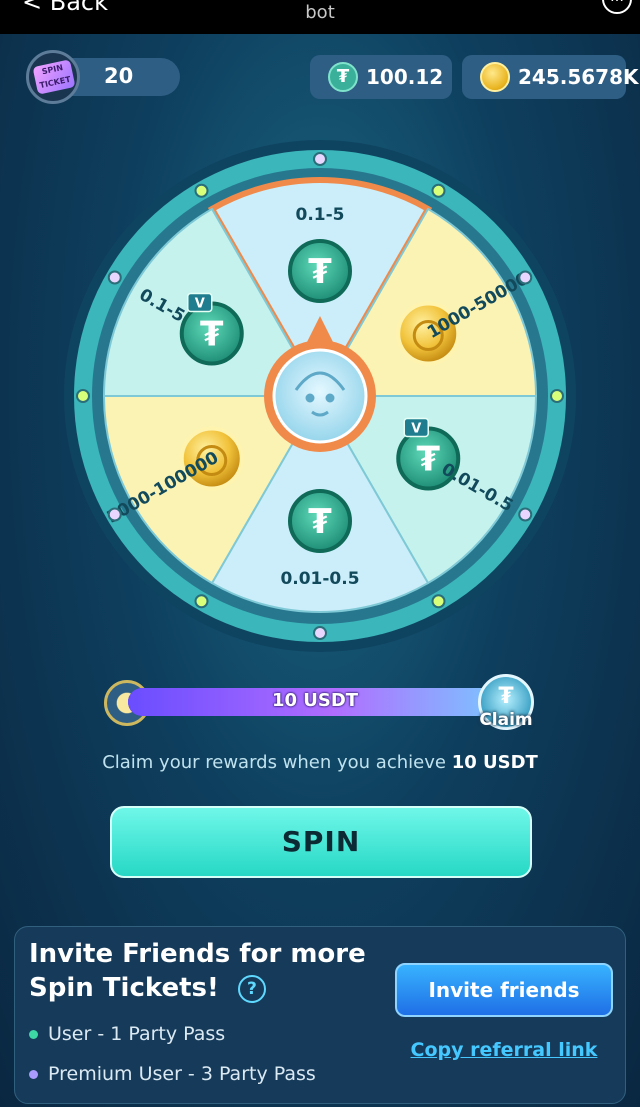 The height and width of the screenshot is (1107, 640). Describe the element at coordinates (494, 762) in the screenshot. I see `claim-target: 10 USDT` at that location.